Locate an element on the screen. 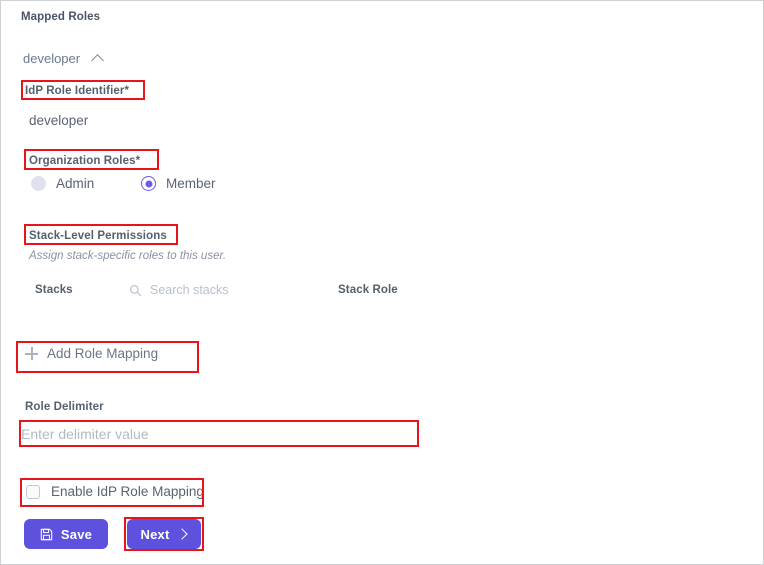 Image resolution: width=764 pixels, height=565 pixels. search-stacks-field: Search stacks is located at coordinates (179, 290).